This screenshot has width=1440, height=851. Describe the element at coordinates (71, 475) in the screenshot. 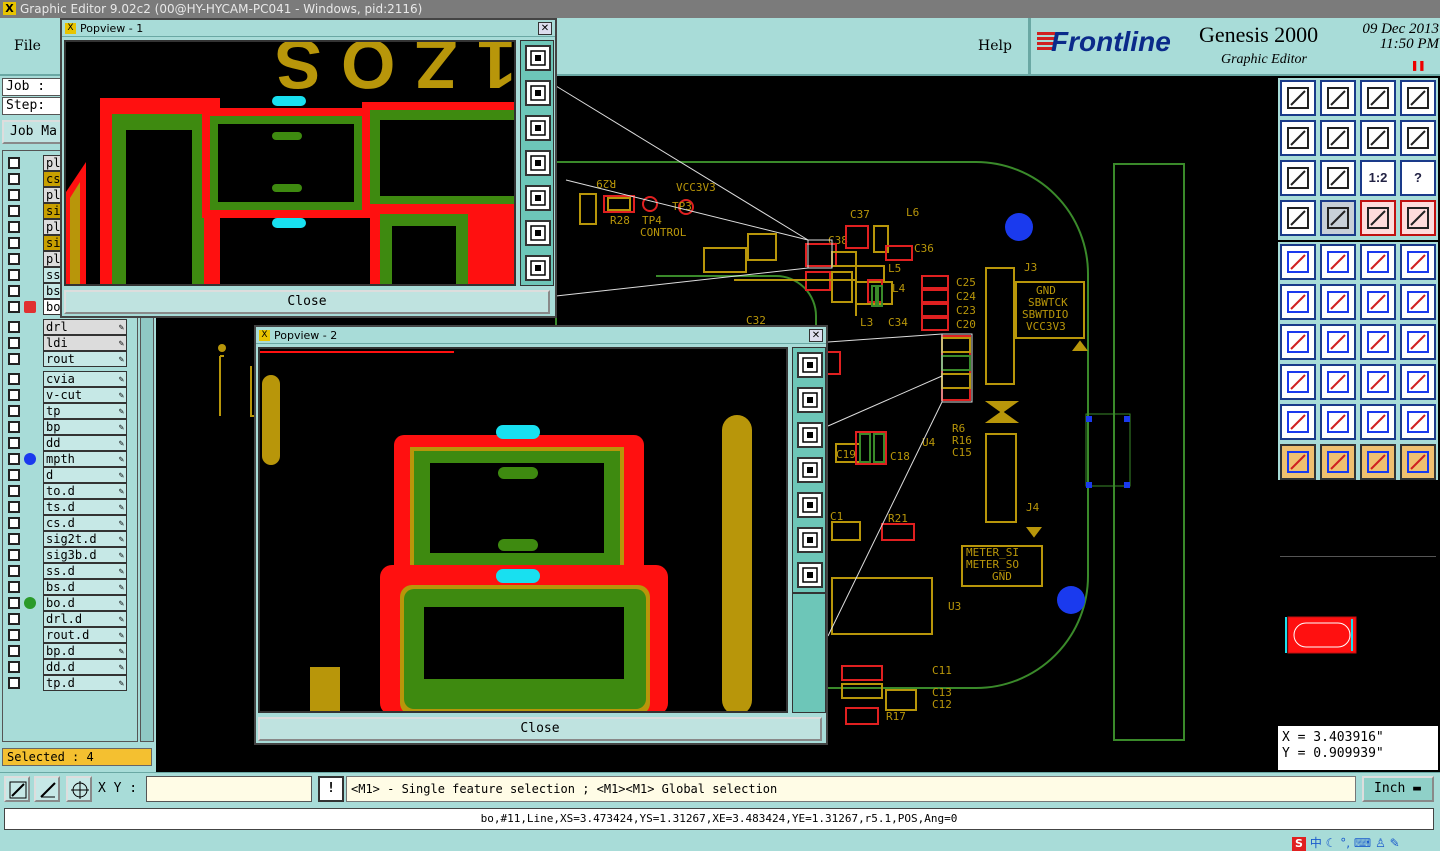

I see `layer-row: d ✎` at that location.